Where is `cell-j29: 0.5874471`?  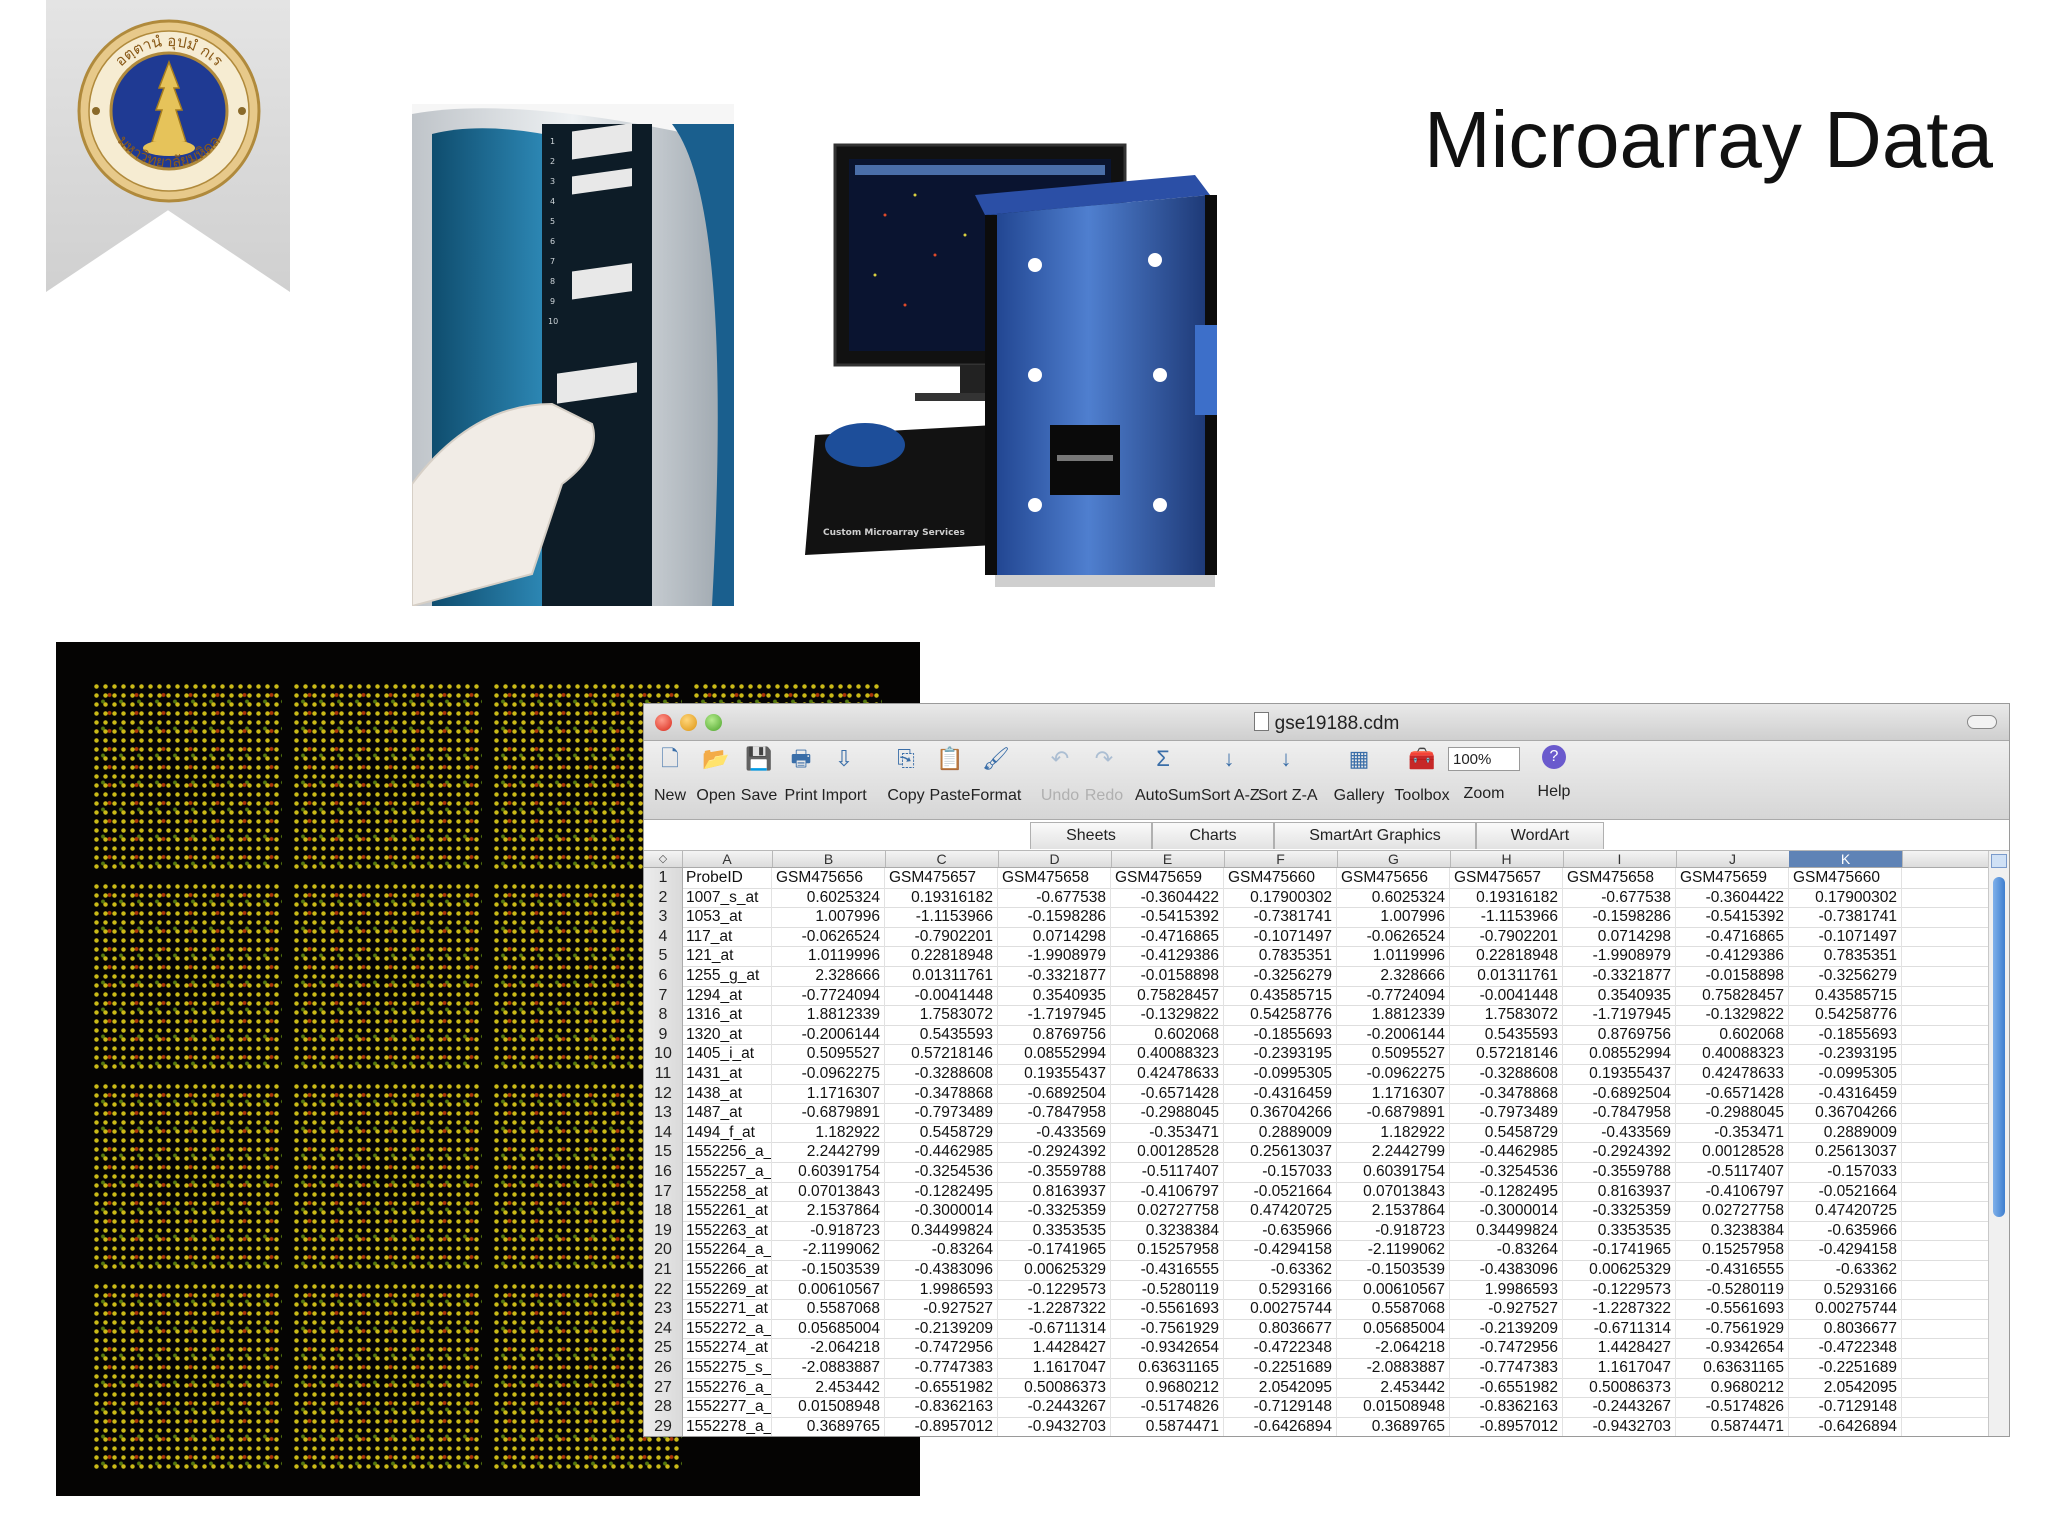 cell-j29: 0.5874471 is located at coordinates (1732, 1426).